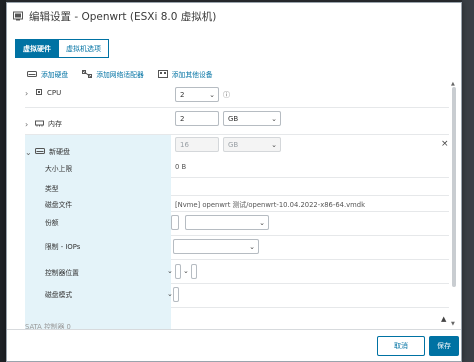  Describe the element at coordinates (39, 124) in the screenshot. I see `memory-icon` at that location.